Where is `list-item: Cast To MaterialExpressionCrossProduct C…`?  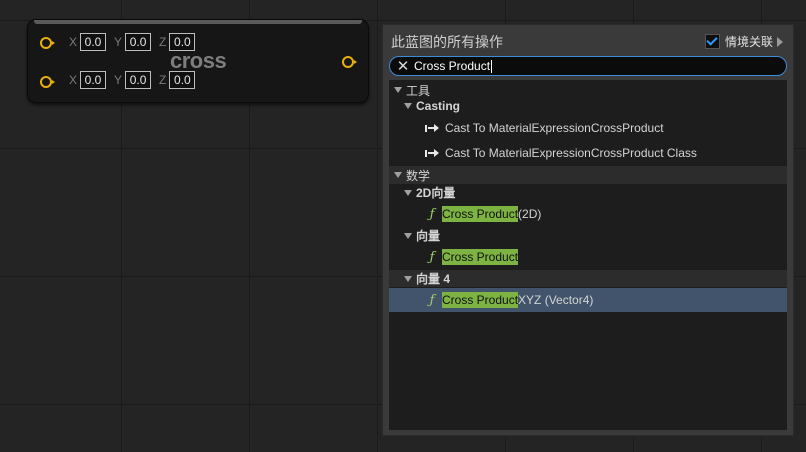 list-item: Cast To MaterialExpressionCrossProduct C… is located at coordinates (588, 153).